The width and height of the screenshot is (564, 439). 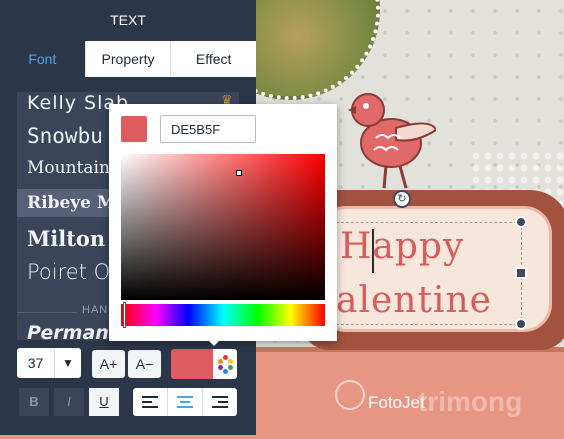 What do you see at coordinates (47, 312) in the screenshot?
I see `section-divider` at bounding box center [47, 312].